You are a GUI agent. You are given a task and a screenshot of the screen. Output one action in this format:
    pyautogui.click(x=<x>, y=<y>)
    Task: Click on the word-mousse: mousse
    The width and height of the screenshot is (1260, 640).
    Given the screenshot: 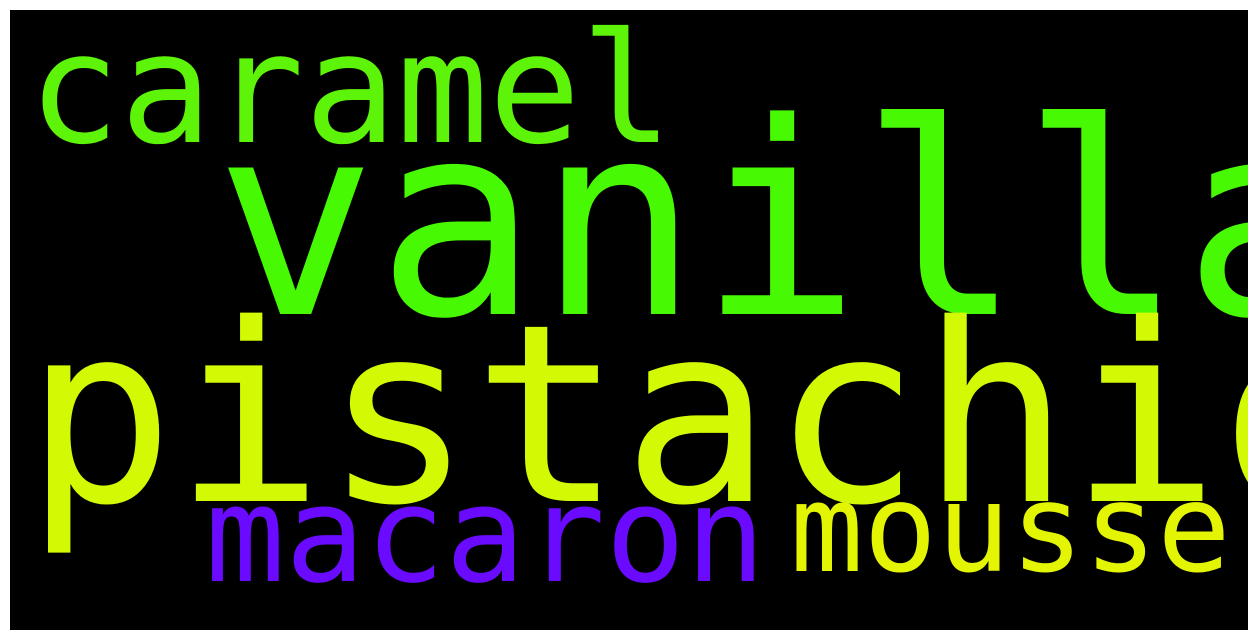 What is the action you would take?
    pyautogui.click(x=1010, y=529)
    